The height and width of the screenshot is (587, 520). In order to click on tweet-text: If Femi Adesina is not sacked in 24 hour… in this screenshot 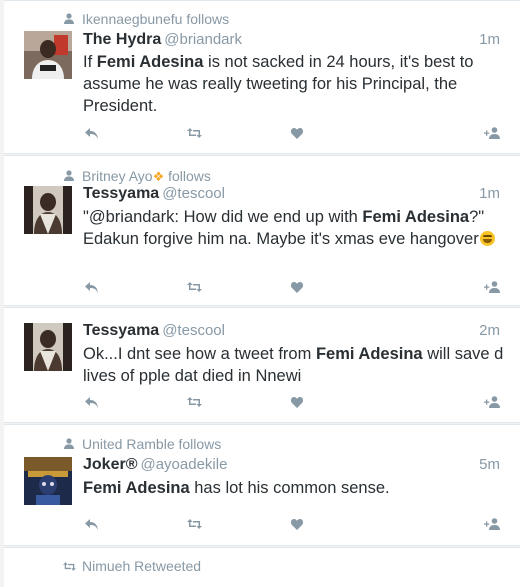, I will do `click(294, 84)`.